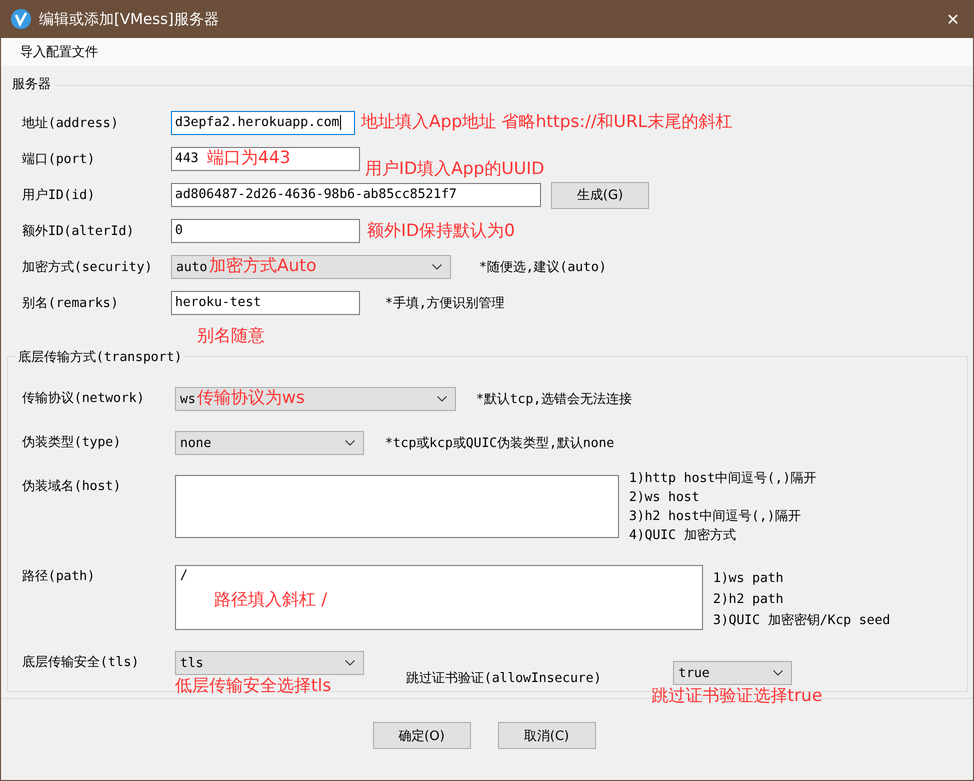 This screenshot has width=974, height=781. Describe the element at coordinates (723, 479) in the screenshot. I see `hint-text: 1)http host中间逗号(,)隔开` at that location.